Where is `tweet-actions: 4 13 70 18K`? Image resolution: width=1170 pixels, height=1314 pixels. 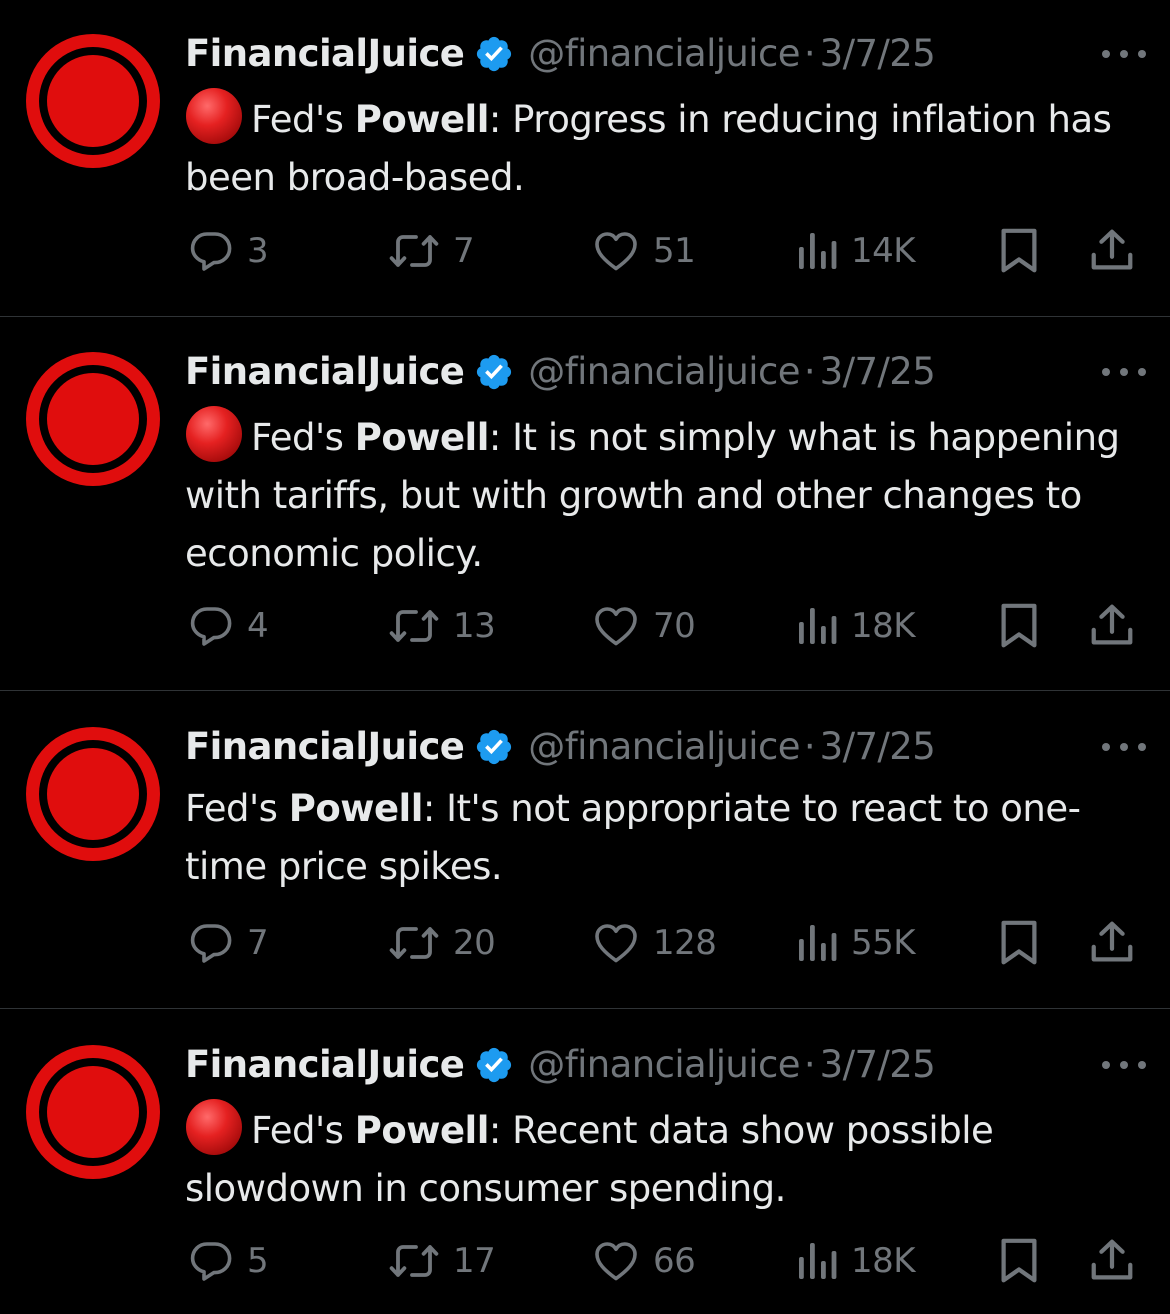
tweet-actions: 4 13 70 18K is located at coordinates (663, 626).